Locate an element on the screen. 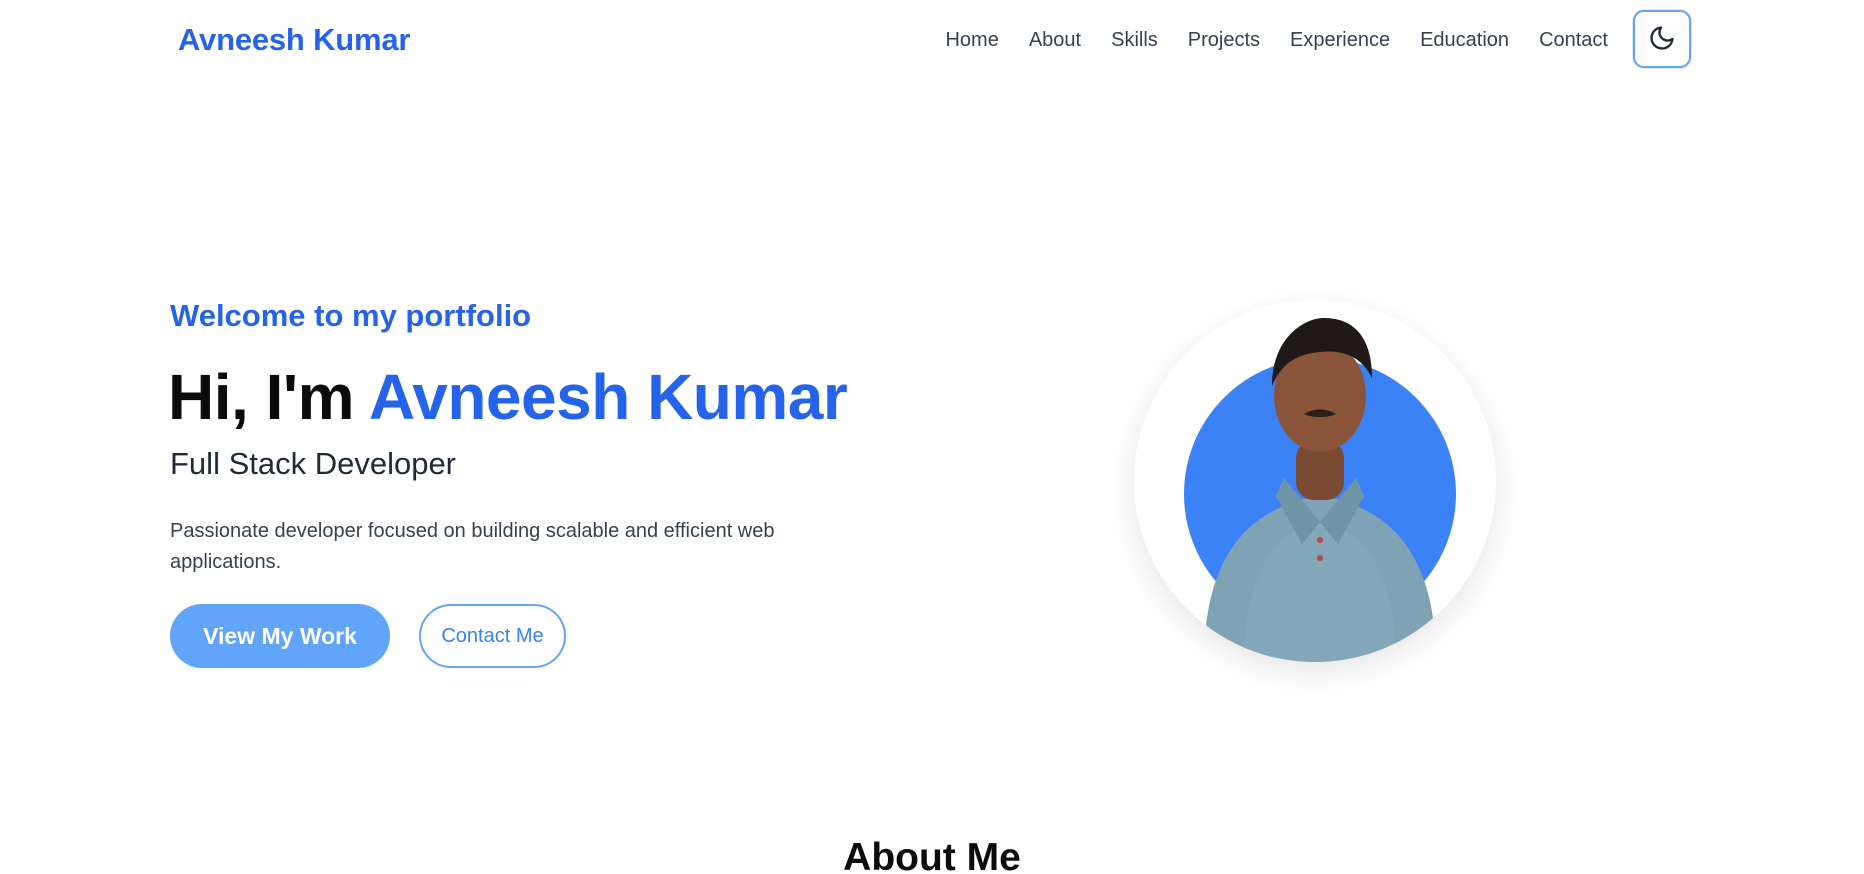 The image size is (1864, 874). hero-greeting: Hi, I'm is located at coordinates (261, 397).